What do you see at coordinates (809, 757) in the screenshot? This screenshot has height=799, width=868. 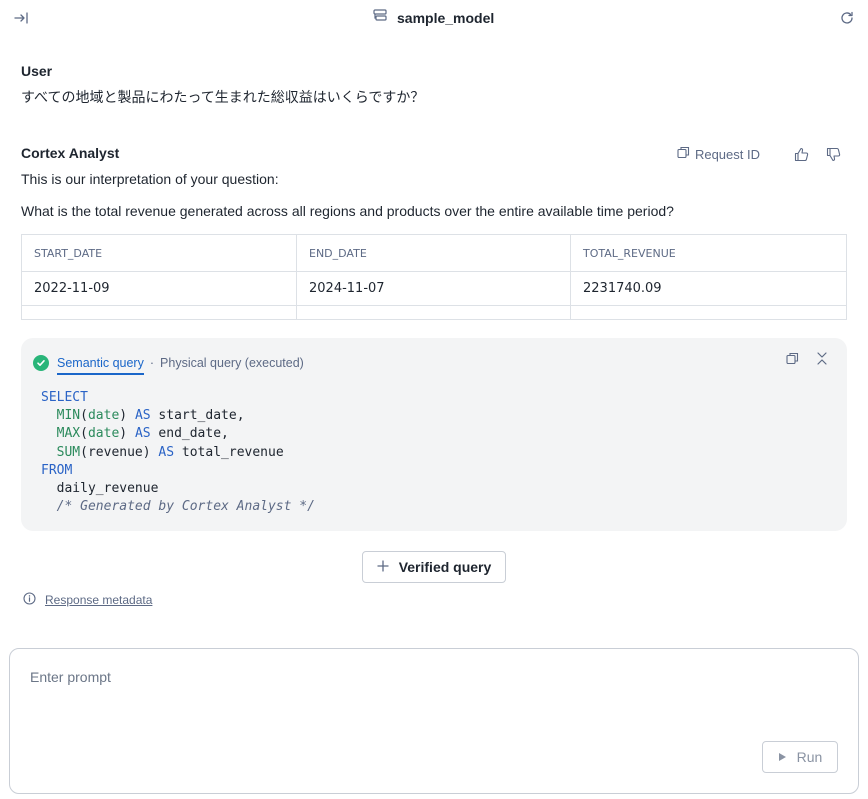 I see `run-label: Run` at bounding box center [809, 757].